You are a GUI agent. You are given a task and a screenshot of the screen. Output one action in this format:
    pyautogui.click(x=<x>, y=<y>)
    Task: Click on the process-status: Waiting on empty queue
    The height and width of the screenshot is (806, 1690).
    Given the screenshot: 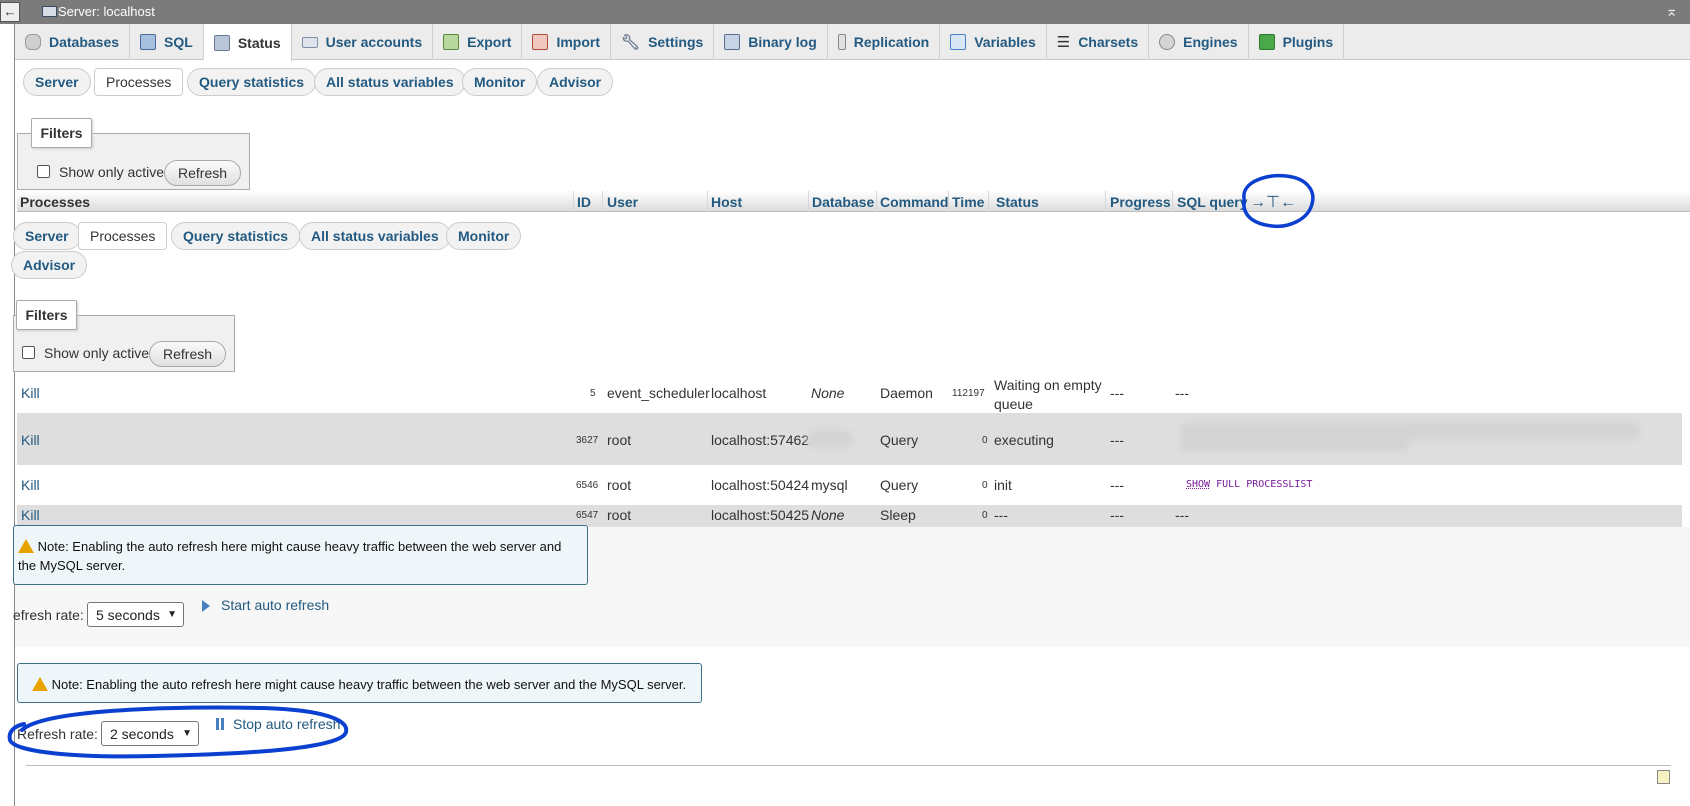 What is the action you would take?
    pyautogui.click(x=1048, y=394)
    